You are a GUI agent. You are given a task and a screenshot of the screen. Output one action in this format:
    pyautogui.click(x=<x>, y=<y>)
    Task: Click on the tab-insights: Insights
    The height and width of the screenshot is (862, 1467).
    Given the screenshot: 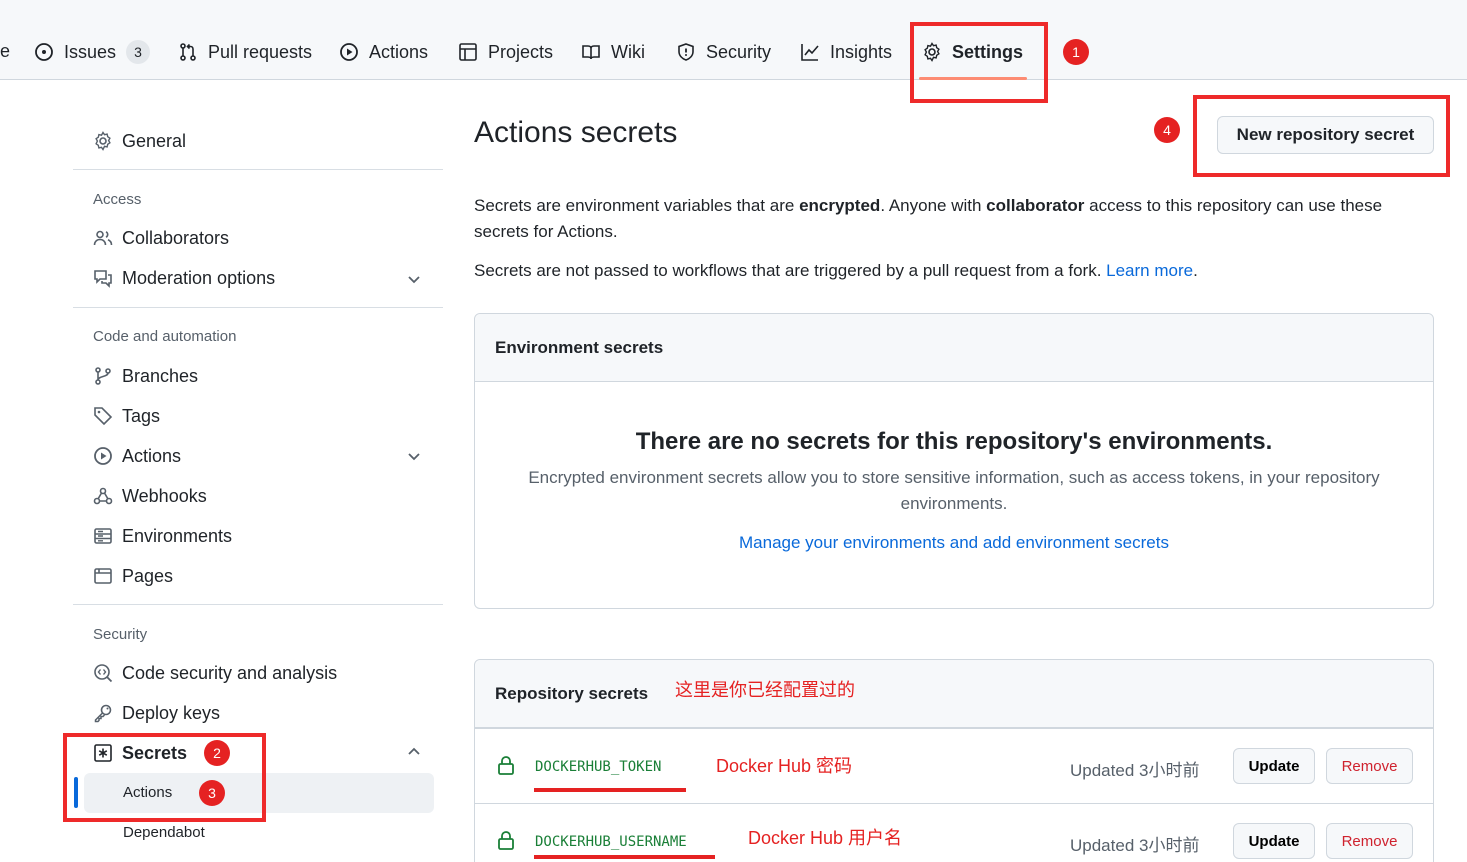 What is the action you would take?
    pyautogui.click(x=846, y=52)
    